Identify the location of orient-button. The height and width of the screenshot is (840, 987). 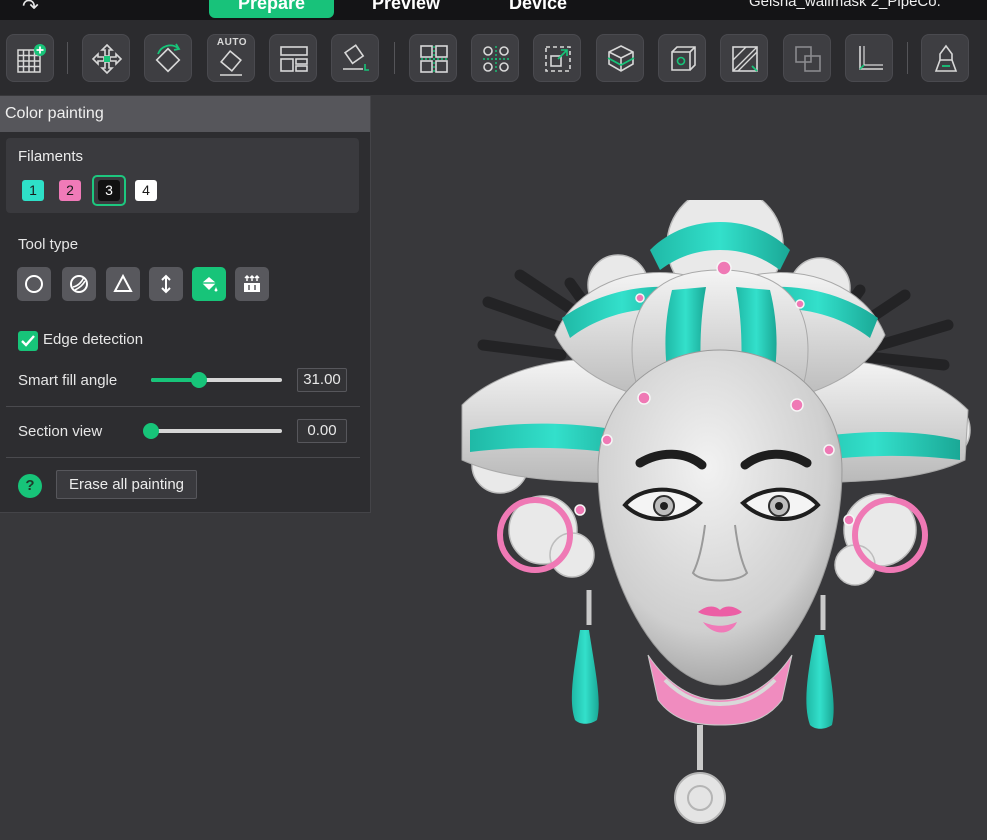
(168, 58).